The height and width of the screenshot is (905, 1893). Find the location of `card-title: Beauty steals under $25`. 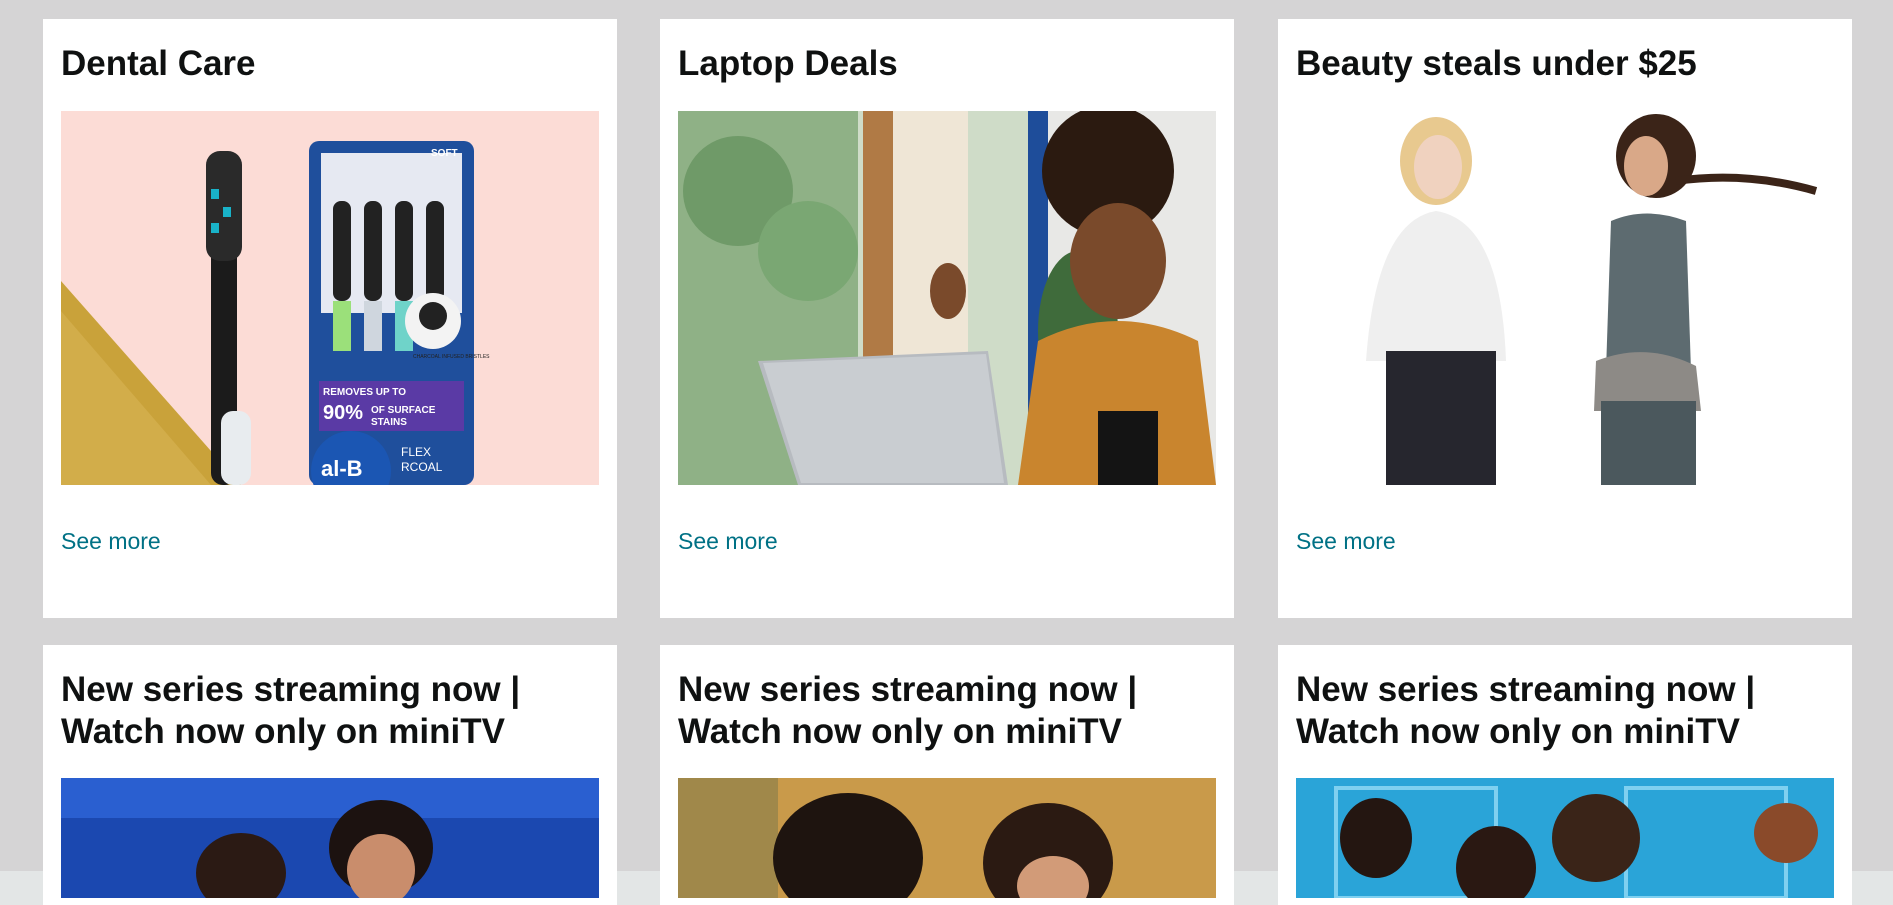

card-title: Beauty steals under $25 is located at coordinates (1496, 63).